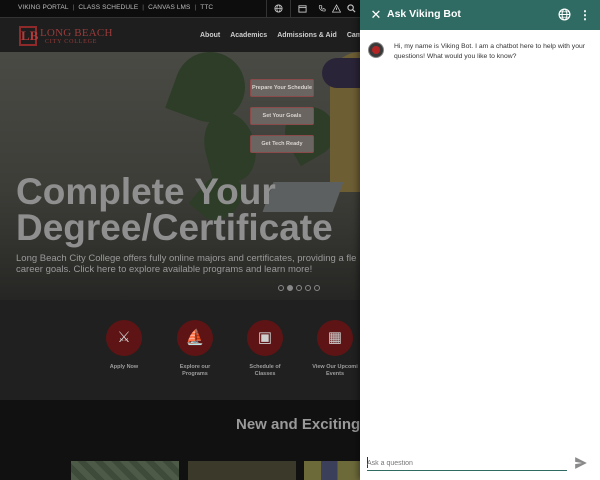 The height and width of the screenshot is (480, 600). What do you see at coordinates (342, 73) in the screenshot?
I see `student-hair` at bounding box center [342, 73].